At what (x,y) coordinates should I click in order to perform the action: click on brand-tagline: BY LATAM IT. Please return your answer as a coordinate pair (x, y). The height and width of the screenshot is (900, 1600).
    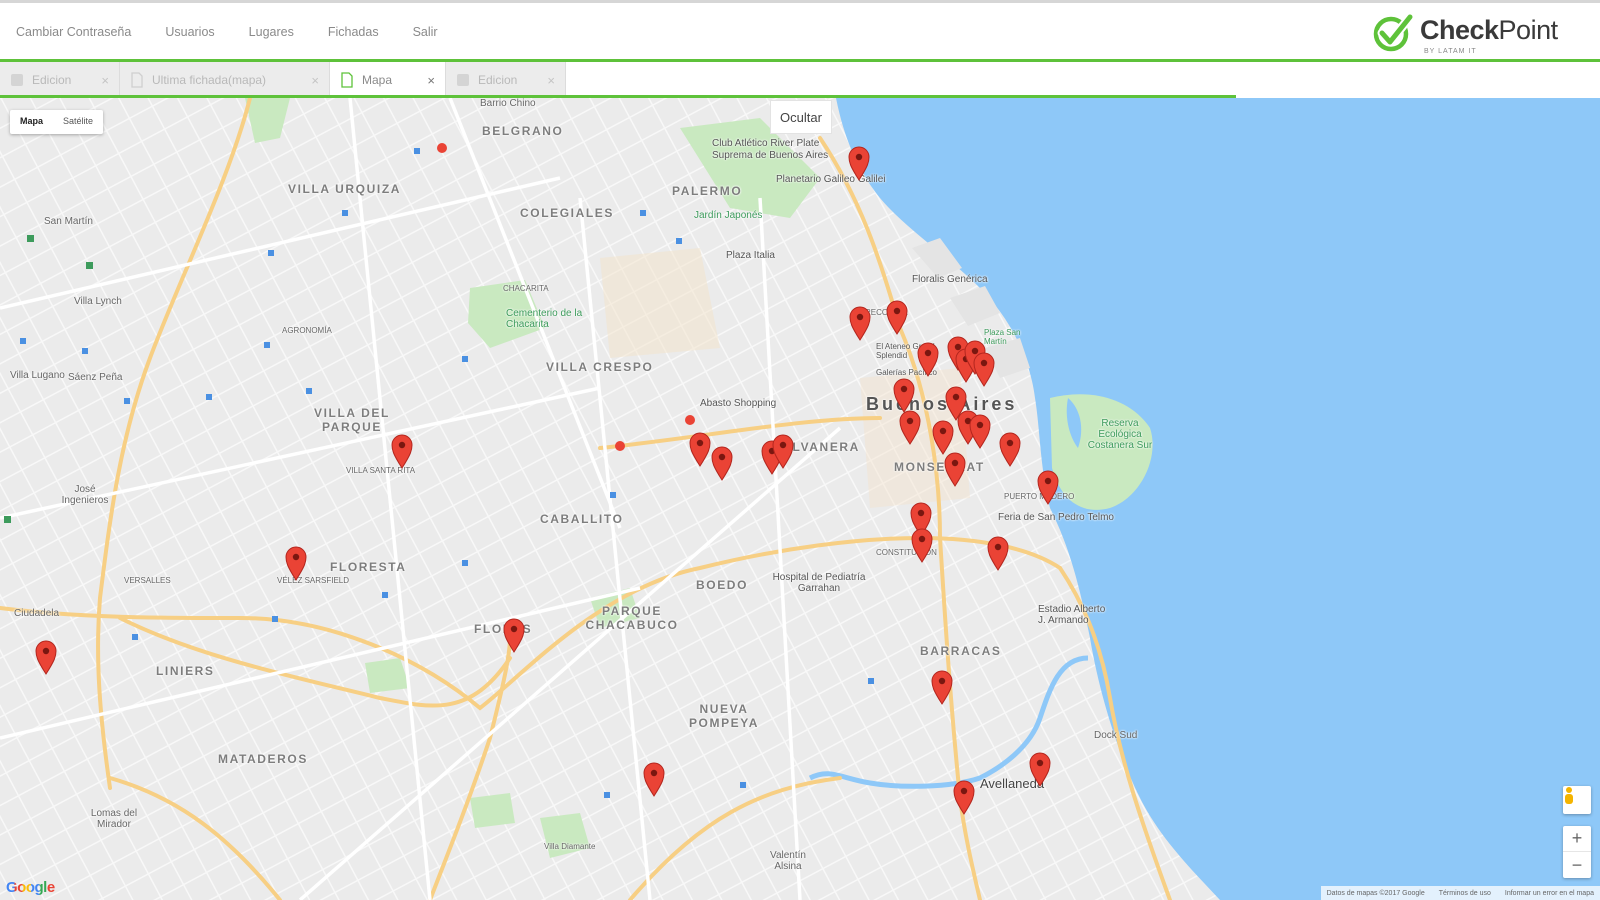
    Looking at the image, I should click on (1450, 51).